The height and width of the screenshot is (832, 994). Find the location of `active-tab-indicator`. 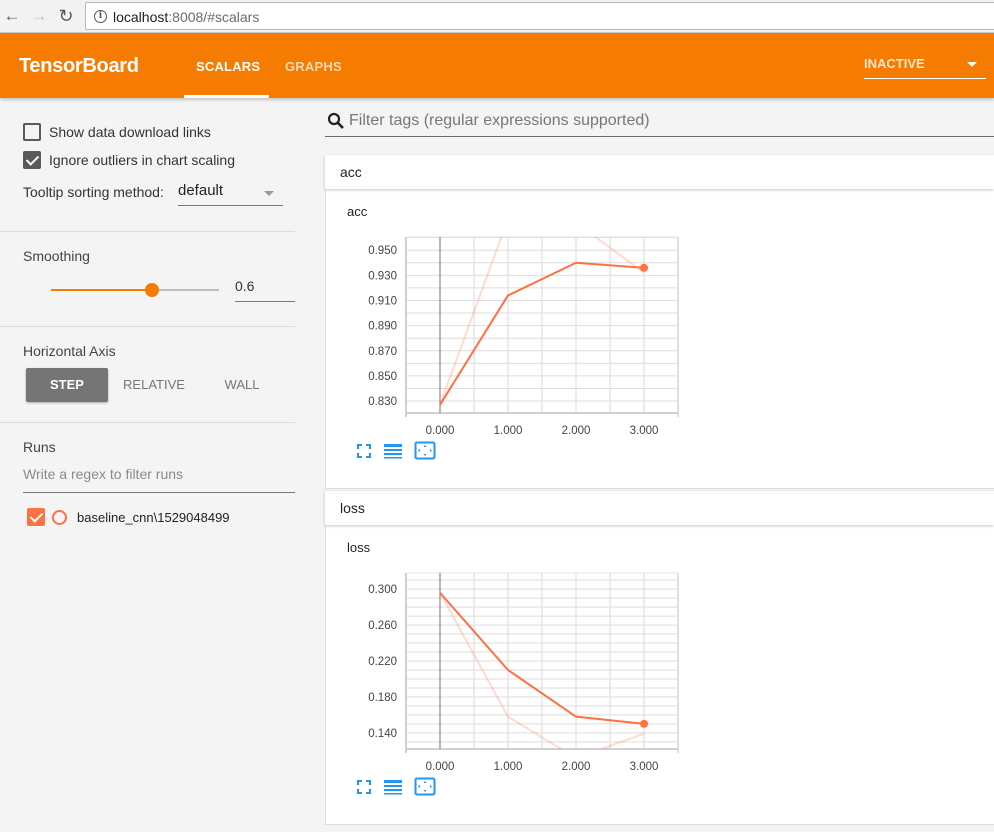

active-tab-indicator is located at coordinates (226, 96).